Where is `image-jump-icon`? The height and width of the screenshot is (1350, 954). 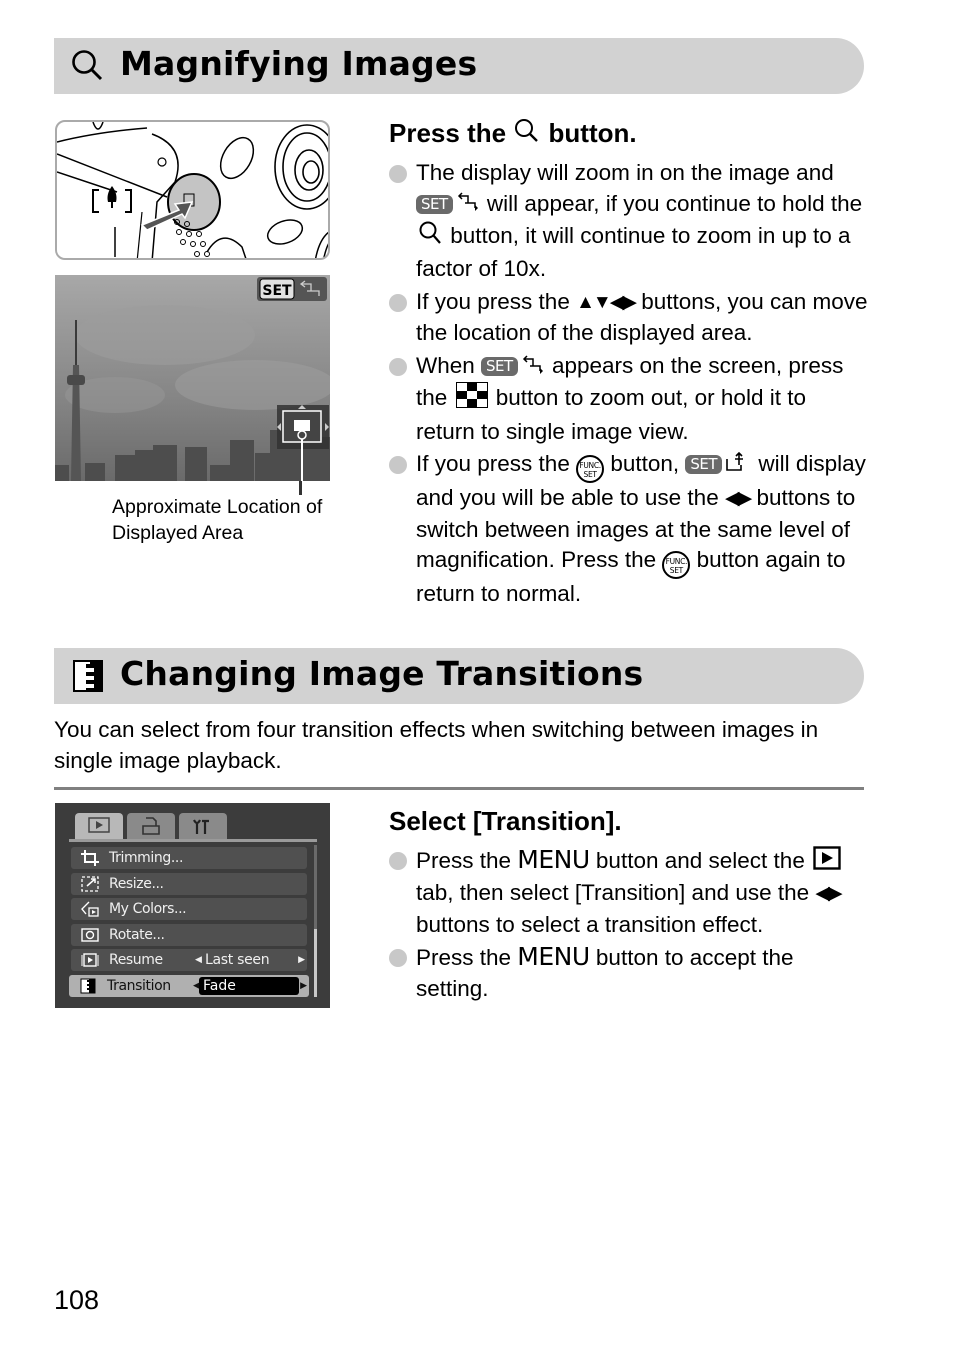
image-jump-icon is located at coordinates (737, 465).